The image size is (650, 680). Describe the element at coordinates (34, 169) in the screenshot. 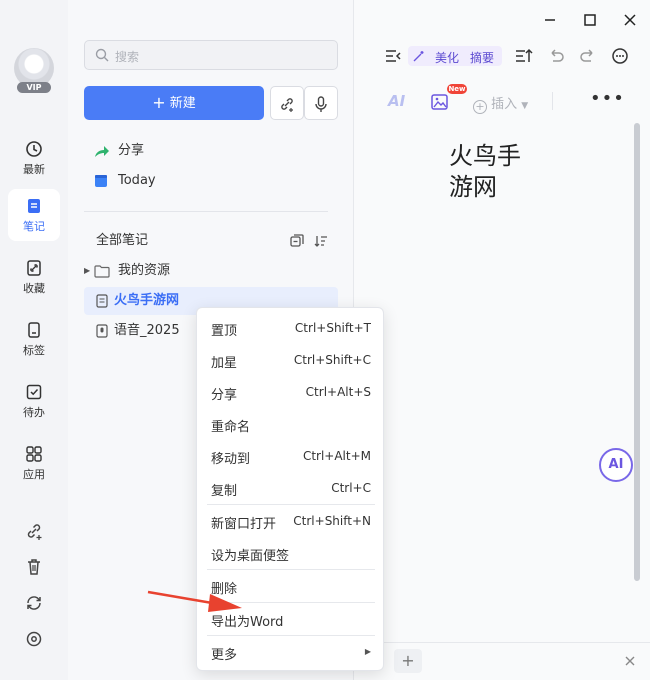

I see `nav-label: 最新` at that location.